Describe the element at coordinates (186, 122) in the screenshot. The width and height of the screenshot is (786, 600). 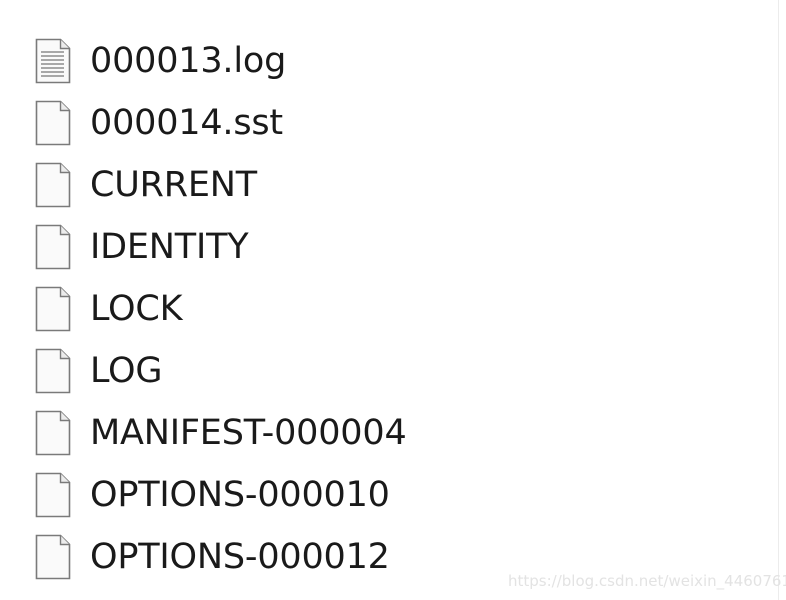
I see `file-name: 000014.sst` at that location.